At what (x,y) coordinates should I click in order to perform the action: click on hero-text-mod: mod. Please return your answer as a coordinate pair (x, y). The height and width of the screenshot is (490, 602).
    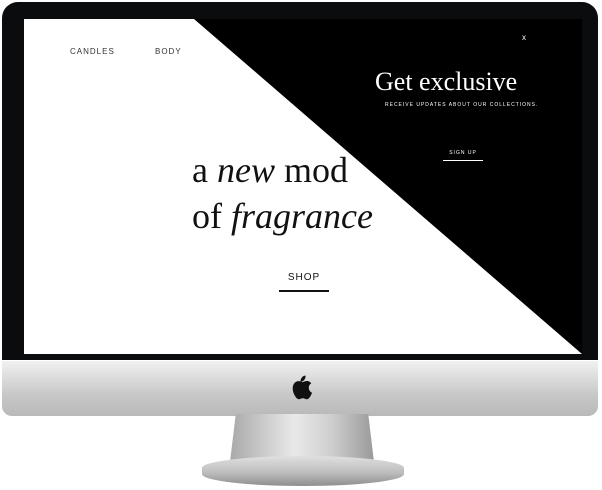
    Looking at the image, I should click on (315, 170).